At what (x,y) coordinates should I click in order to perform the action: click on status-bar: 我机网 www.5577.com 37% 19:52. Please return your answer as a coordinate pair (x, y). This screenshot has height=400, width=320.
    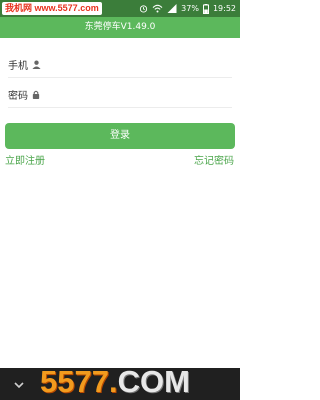
    Looking at the image, I should click on (120, 8).